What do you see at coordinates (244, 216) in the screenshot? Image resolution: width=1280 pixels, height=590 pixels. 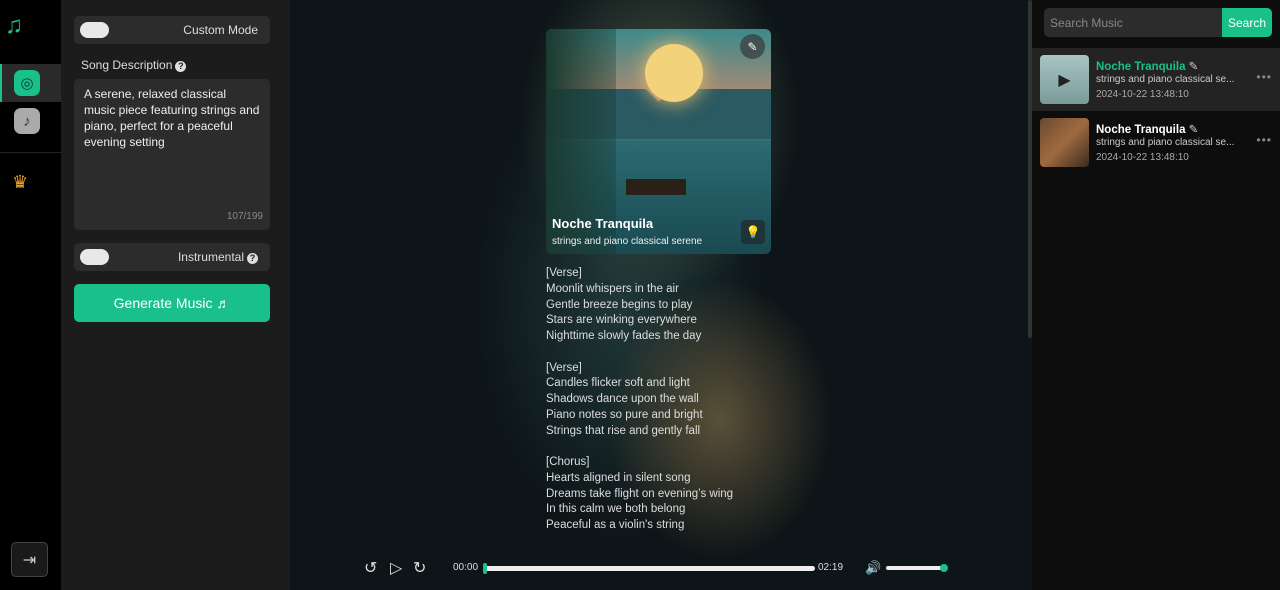 I see `char-count: 107/199` at bounding box center [244, 216].